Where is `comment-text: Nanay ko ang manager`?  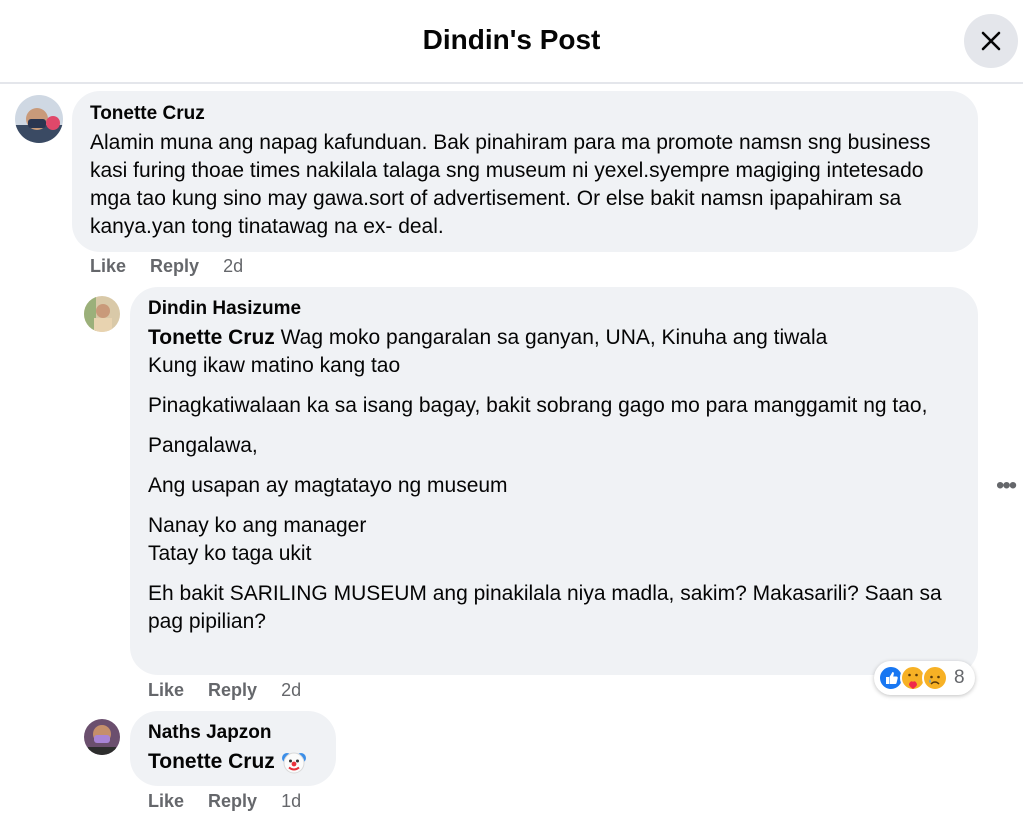
comment-text: Nanay ko ang manager is located at coordinates (257, 525).